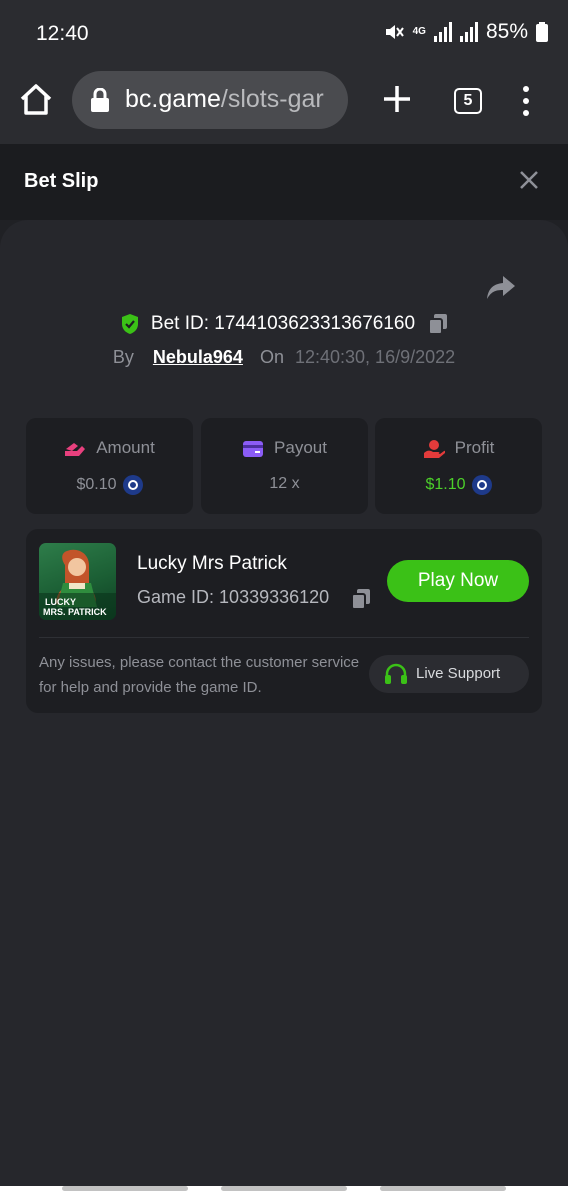 The image size is (568, 1200). I want to click on headset-icon, so click(396, 673).